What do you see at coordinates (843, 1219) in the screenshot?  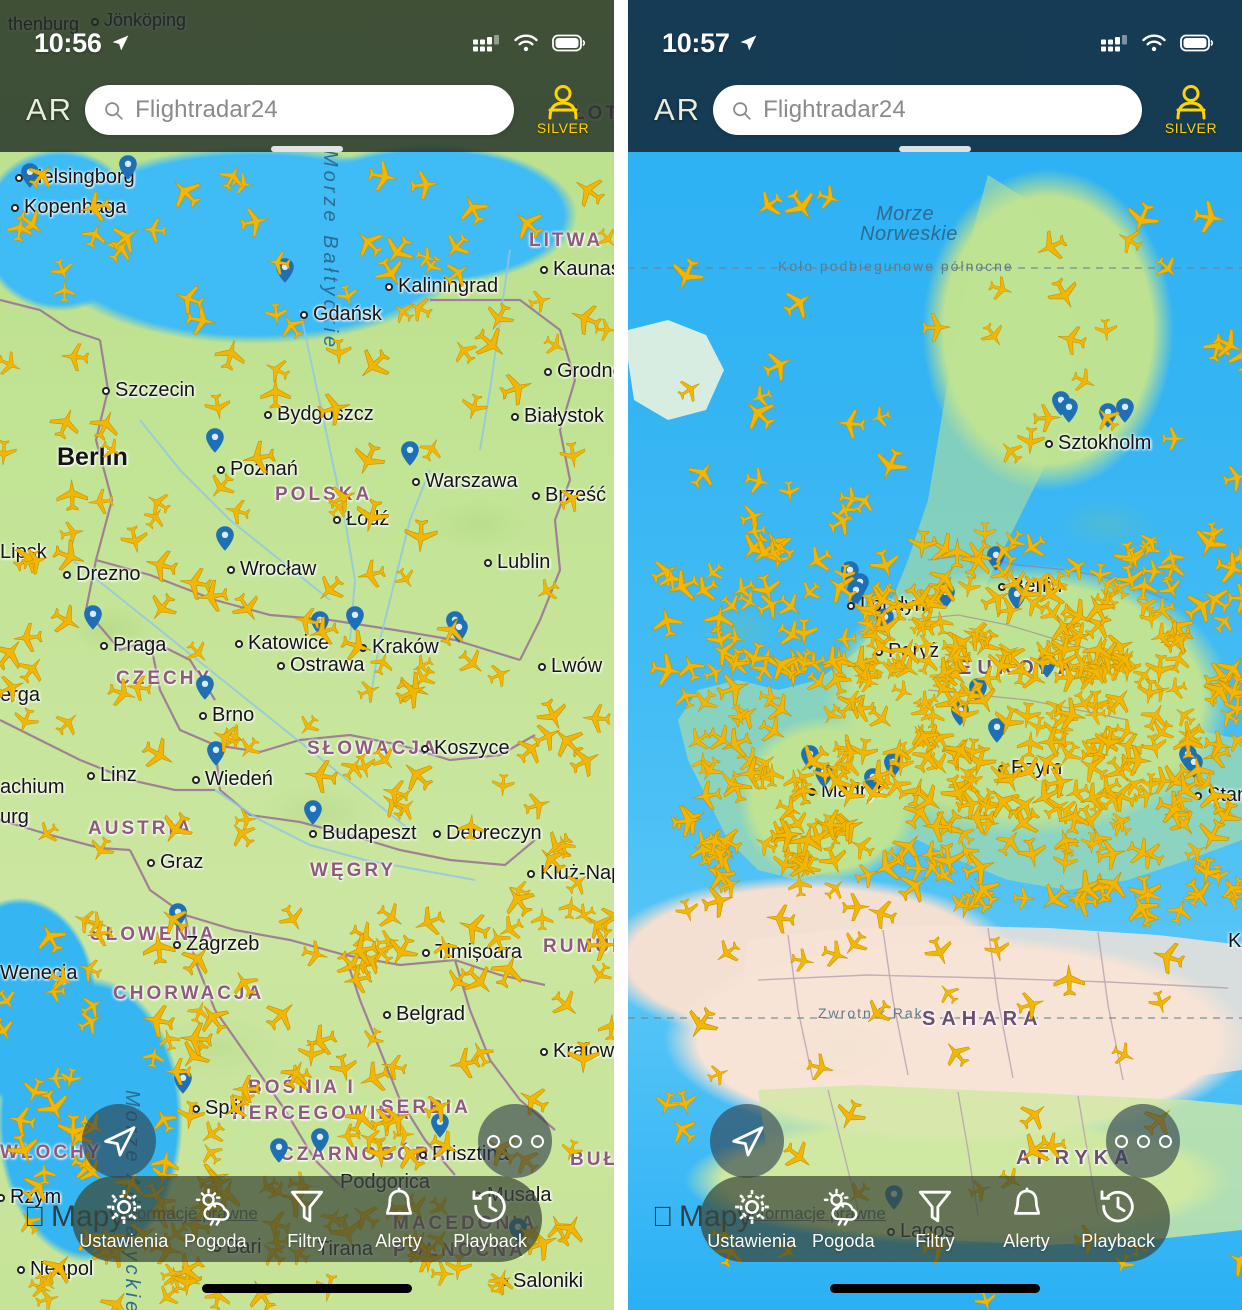 I see `toolbar-item-pogoda: Pogoda` at bounding box center [843, 1219].